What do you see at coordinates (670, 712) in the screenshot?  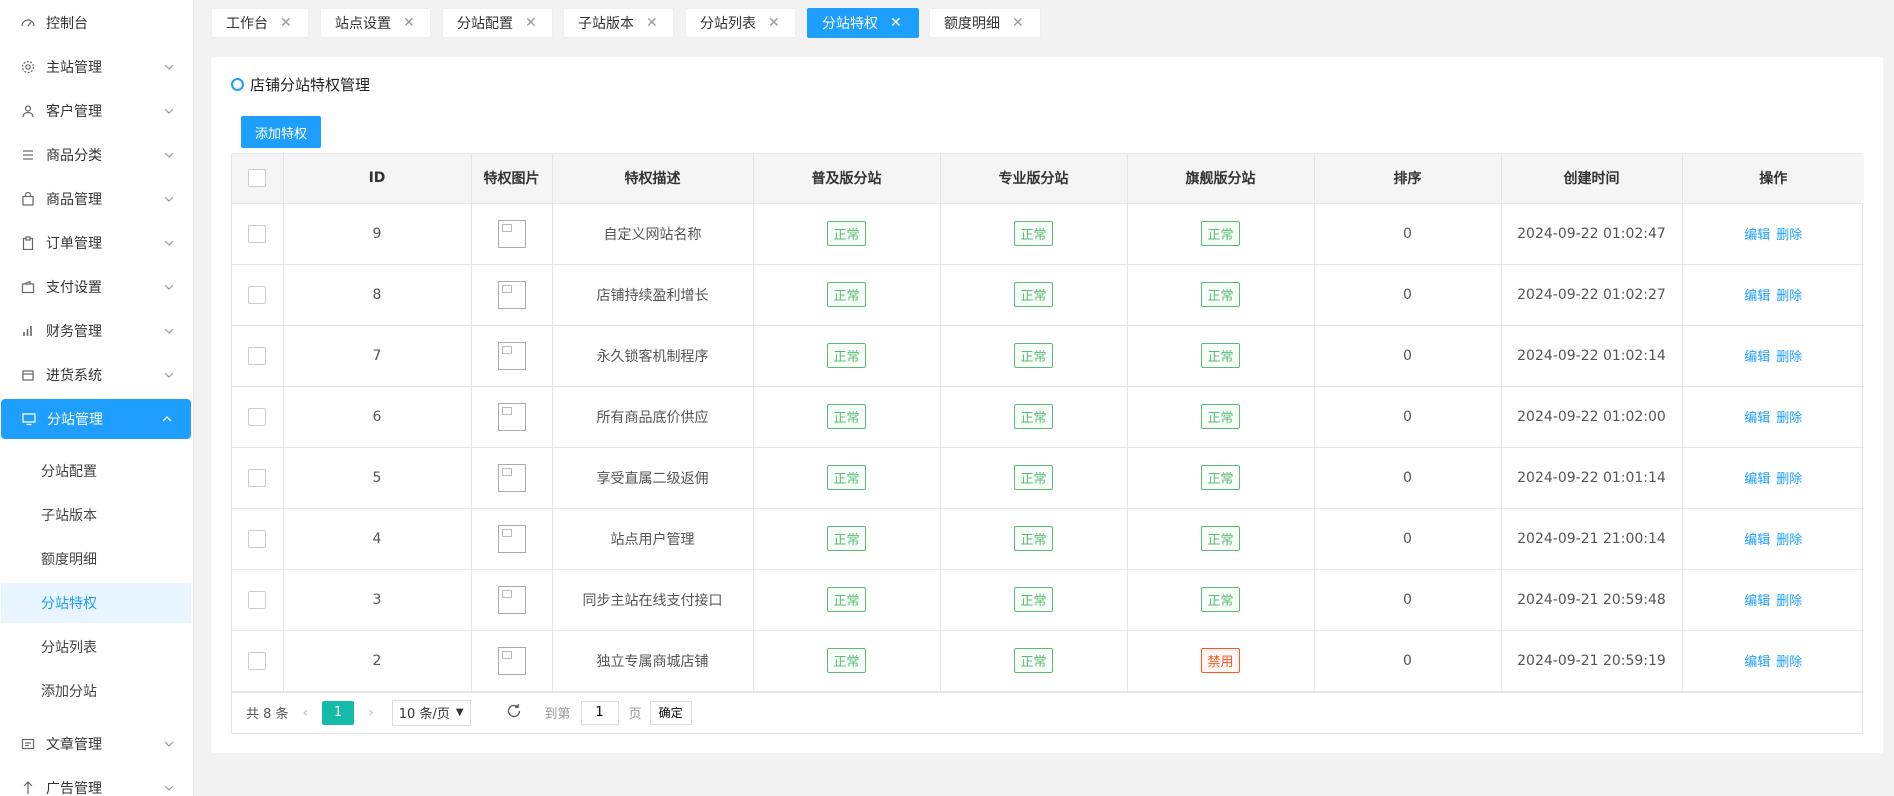 I see `goto-confirm-button: 确定` at bounding box center [670, 712].